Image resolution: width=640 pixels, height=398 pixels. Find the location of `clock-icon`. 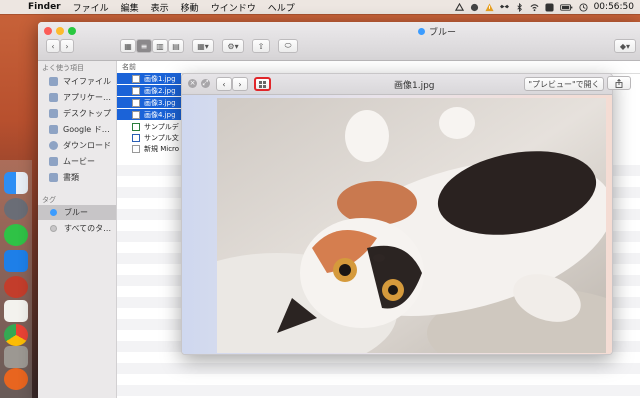

clock-icon is located at coordinates (583, 7).